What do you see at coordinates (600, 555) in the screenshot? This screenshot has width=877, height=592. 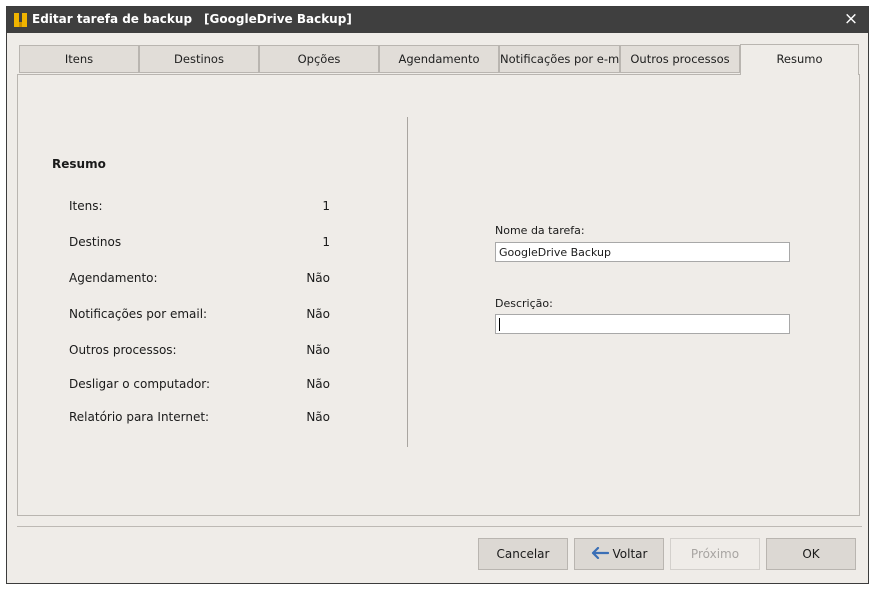 I see `arrow-left-icon` at bounding box center [600, 555].